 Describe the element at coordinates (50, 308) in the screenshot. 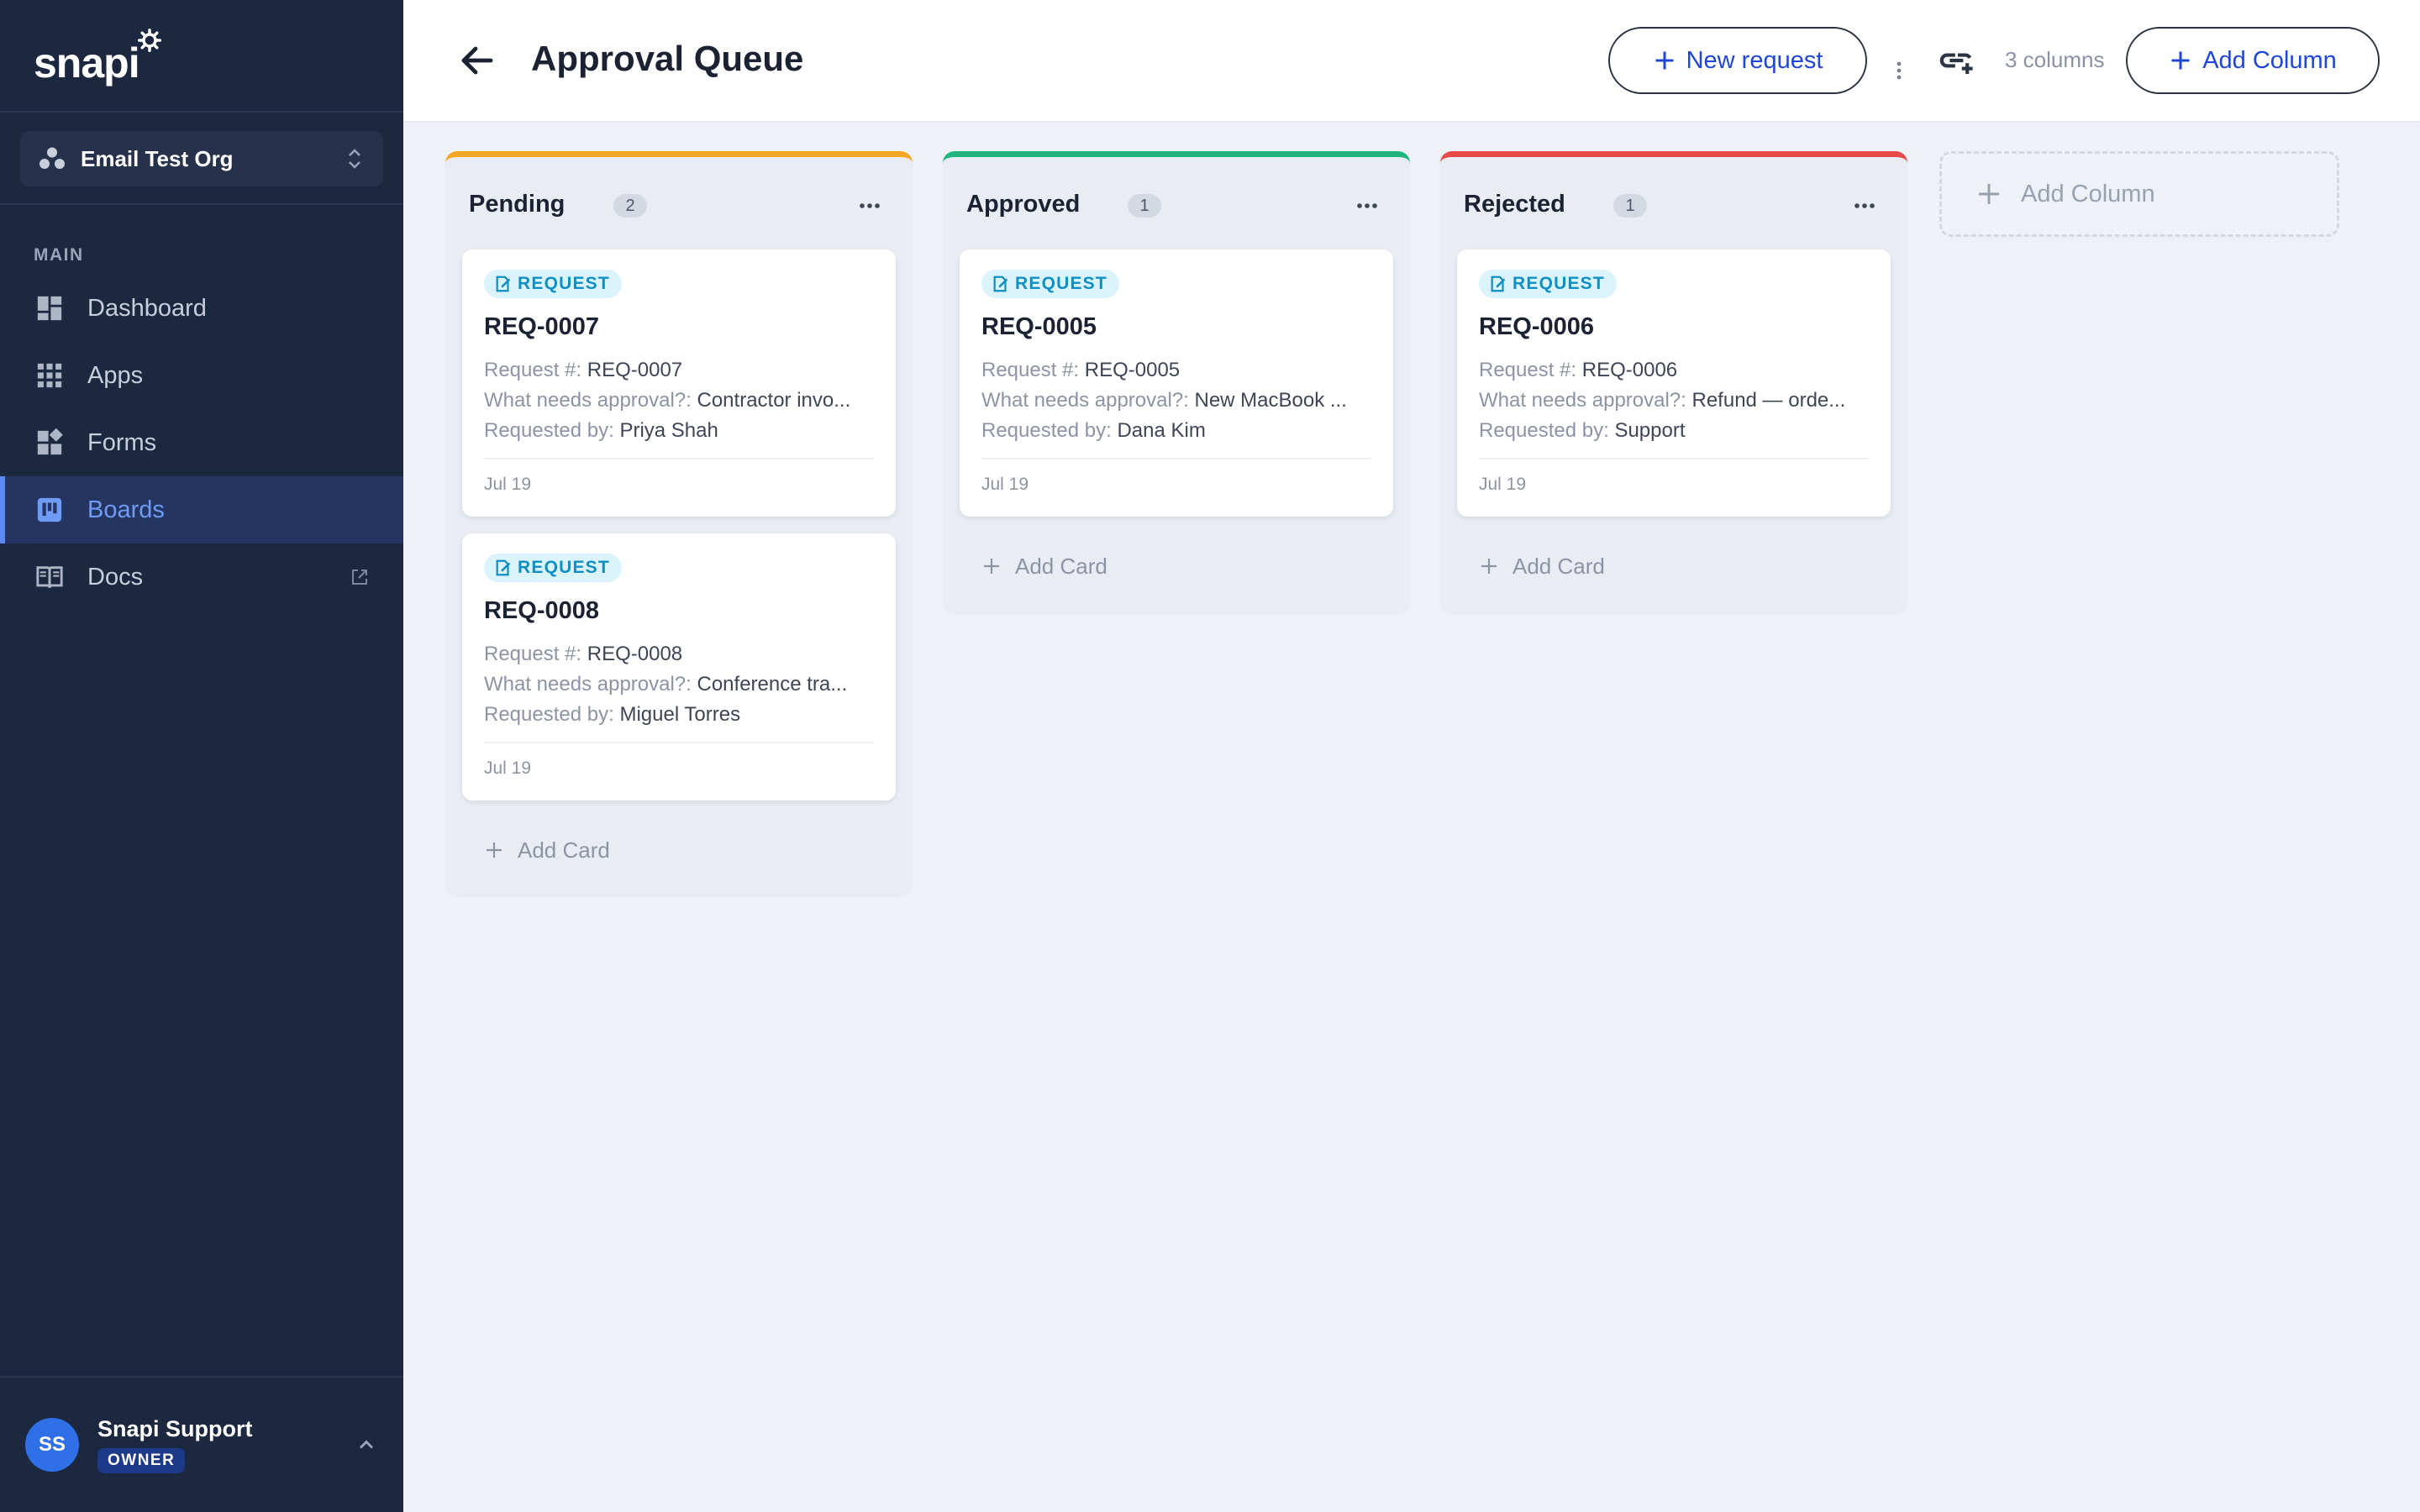

I see `dashboard-icon` at that location.